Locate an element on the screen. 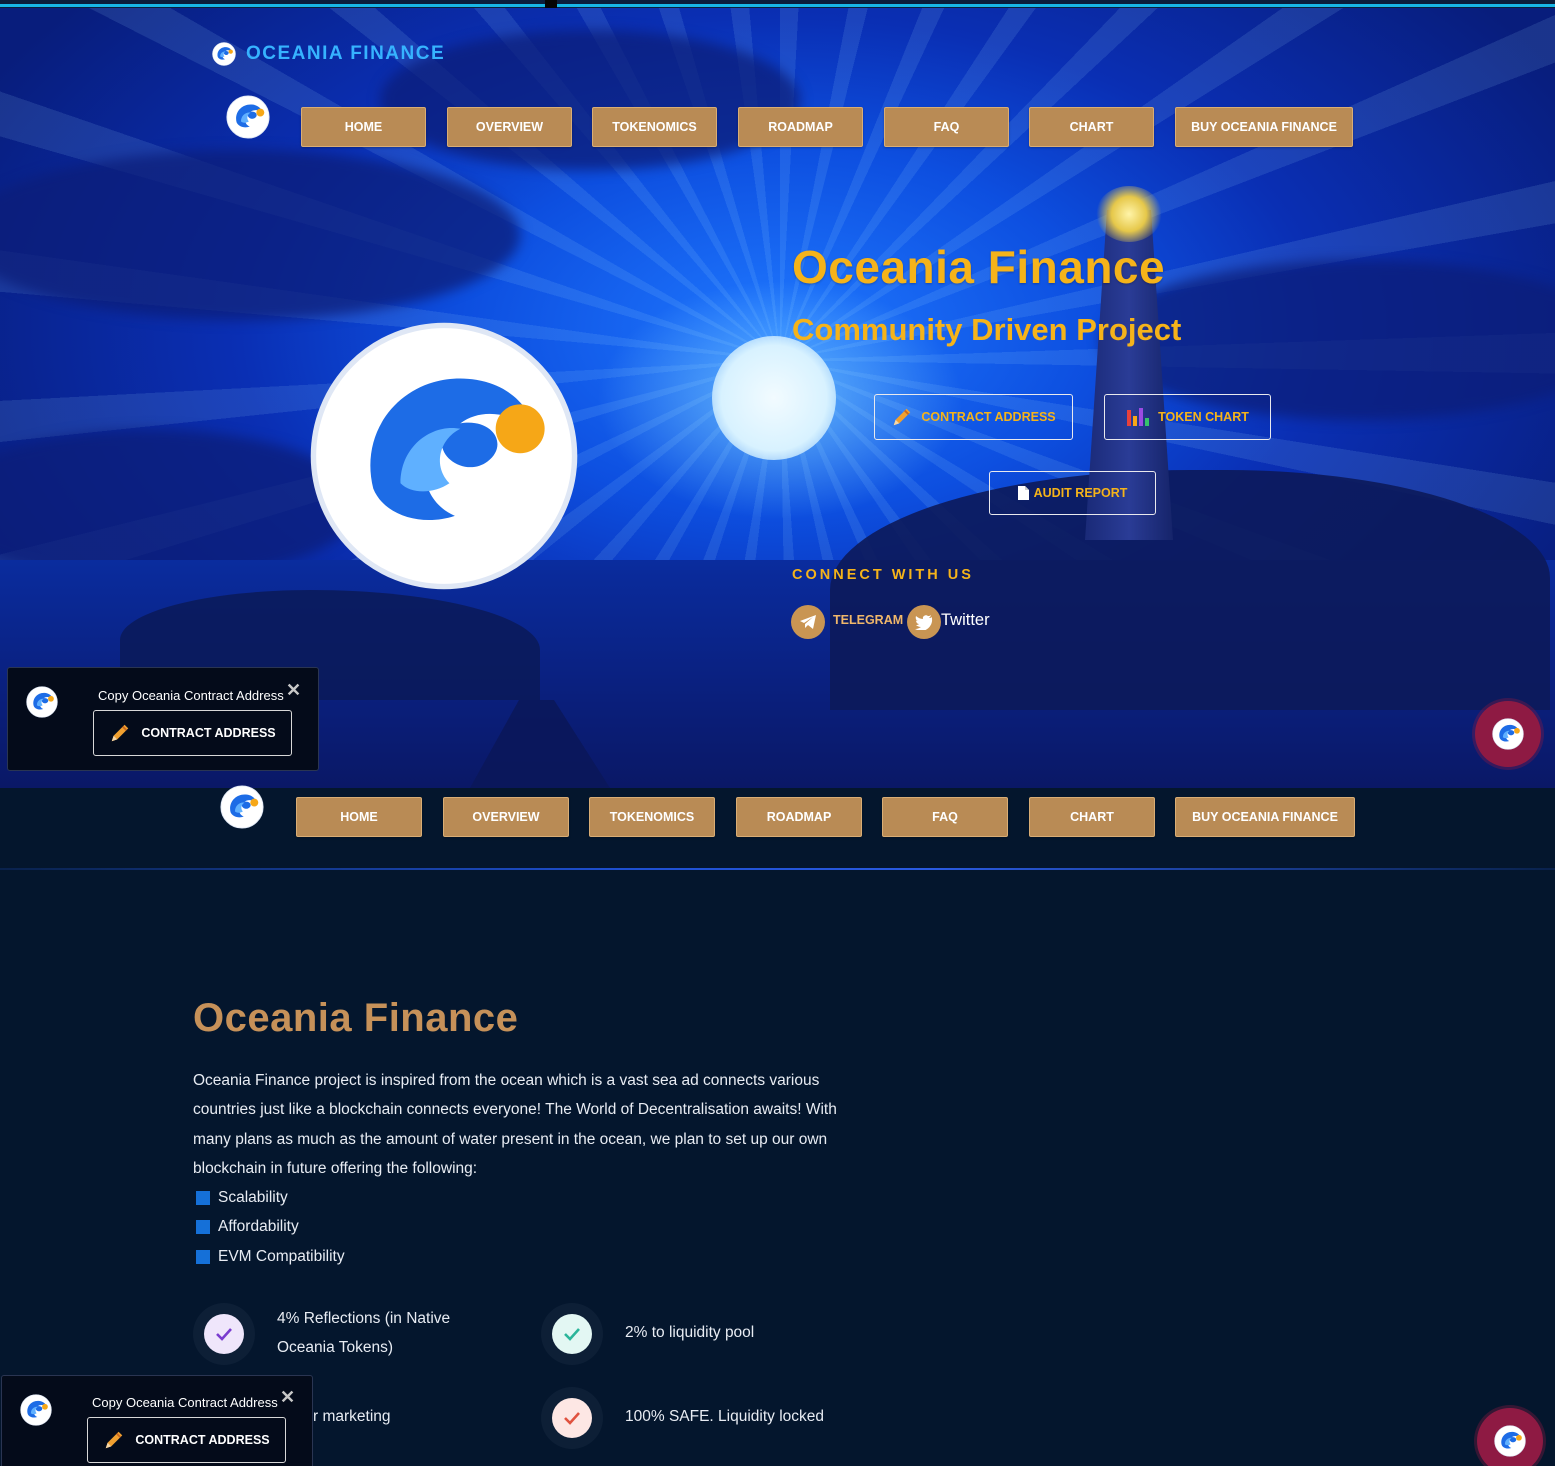  twitter-icon is located at coordinates (924, 622).